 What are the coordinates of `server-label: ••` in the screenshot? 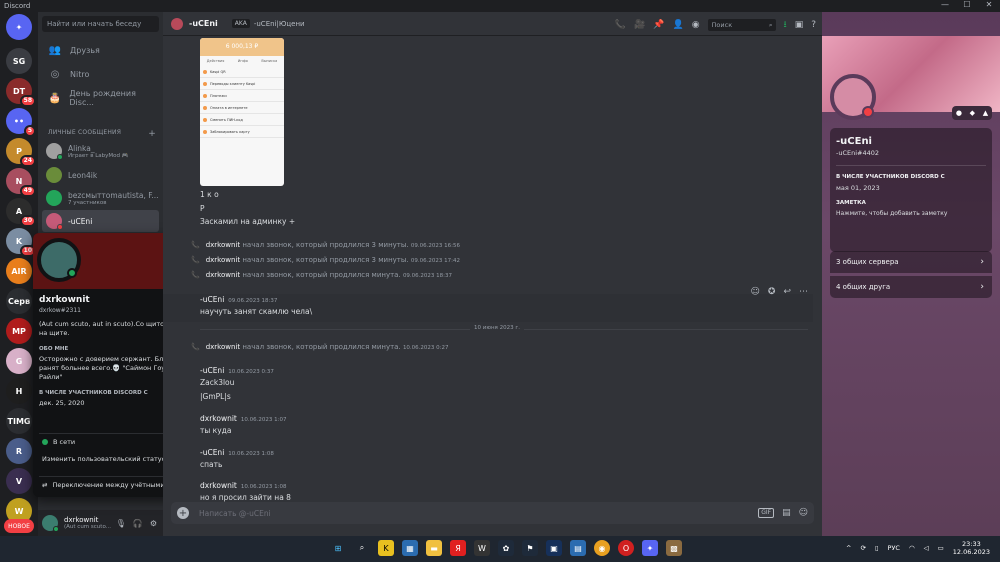 It's located at (19, 121).